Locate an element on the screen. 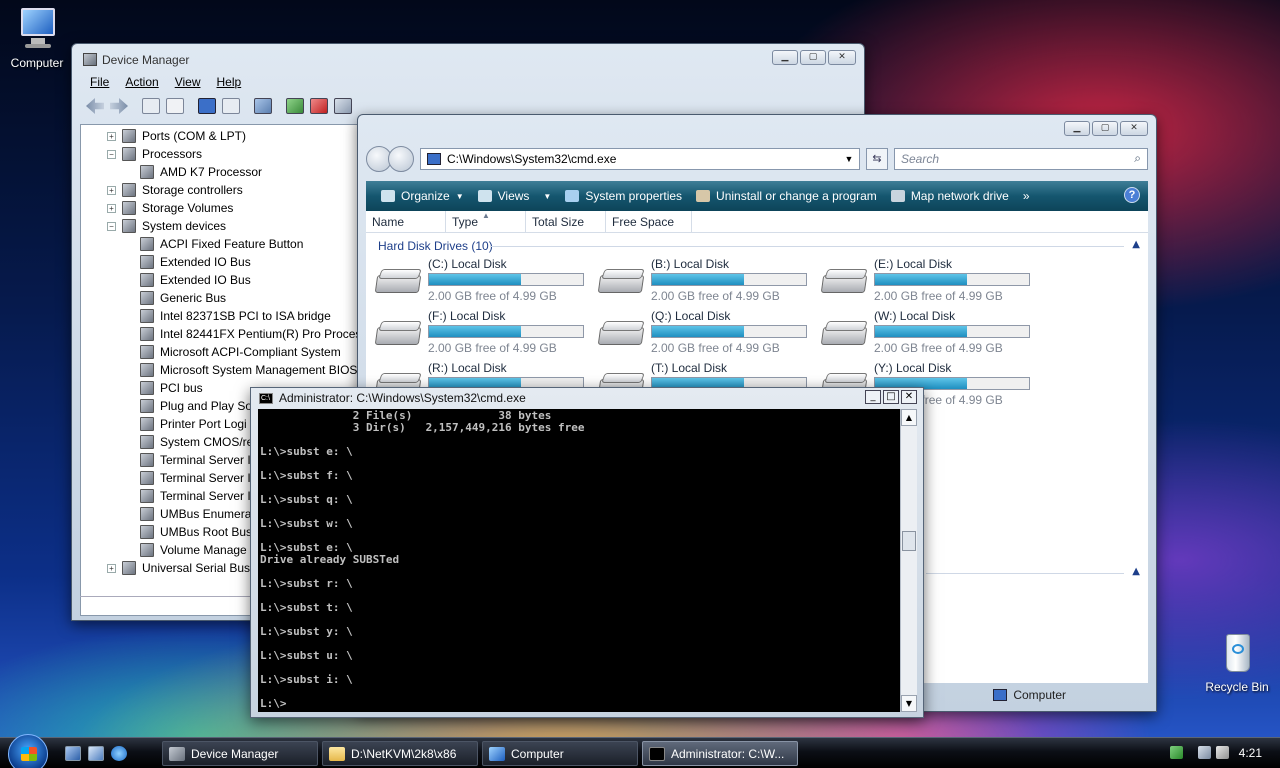 This screenshot has height=768, width=1280. disable-device-icon is located at coordinates (343, 106).